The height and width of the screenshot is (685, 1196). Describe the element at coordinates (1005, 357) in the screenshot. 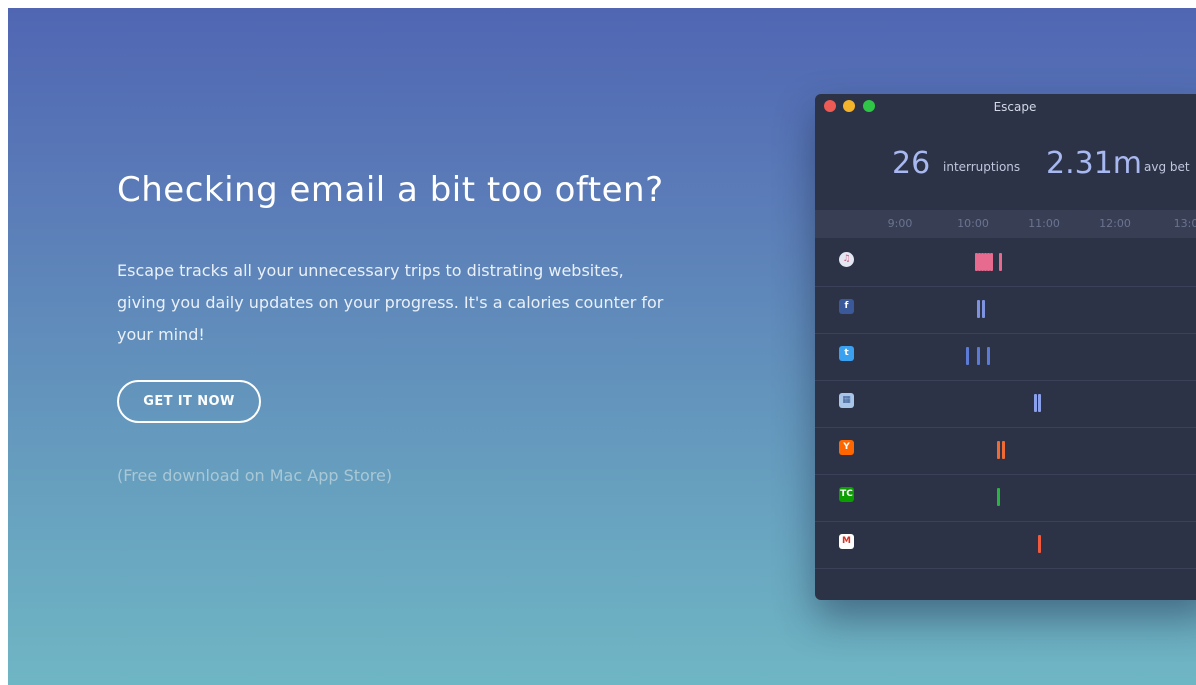

I see `site-row-twitter: t` at that location.